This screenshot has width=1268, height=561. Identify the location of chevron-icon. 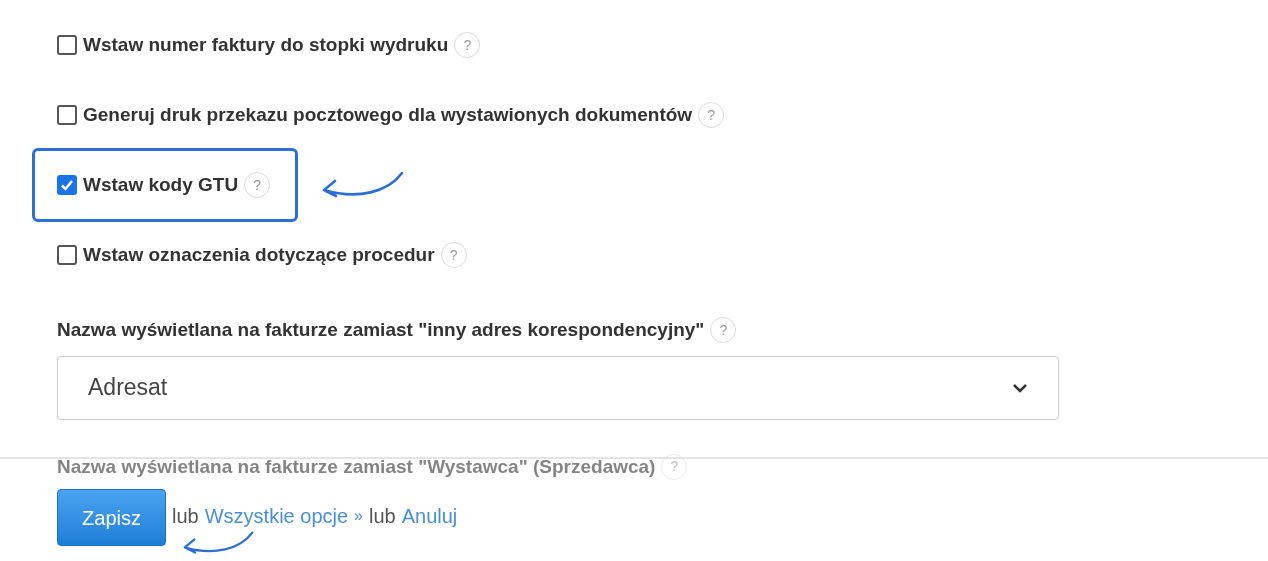
(1020, 387).